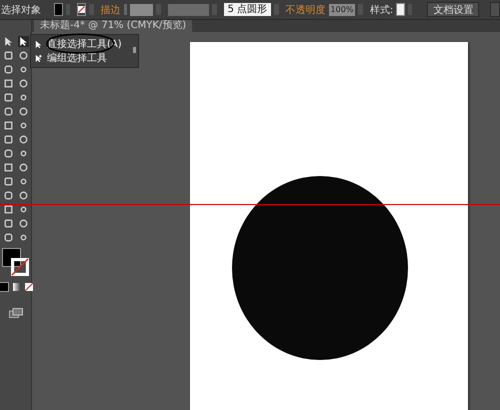 The height and width of the screenshot is (410, 500). Describe the element at coordinates (342, 10) in the screenshot. I see `opacity-field: 100%` at that location.